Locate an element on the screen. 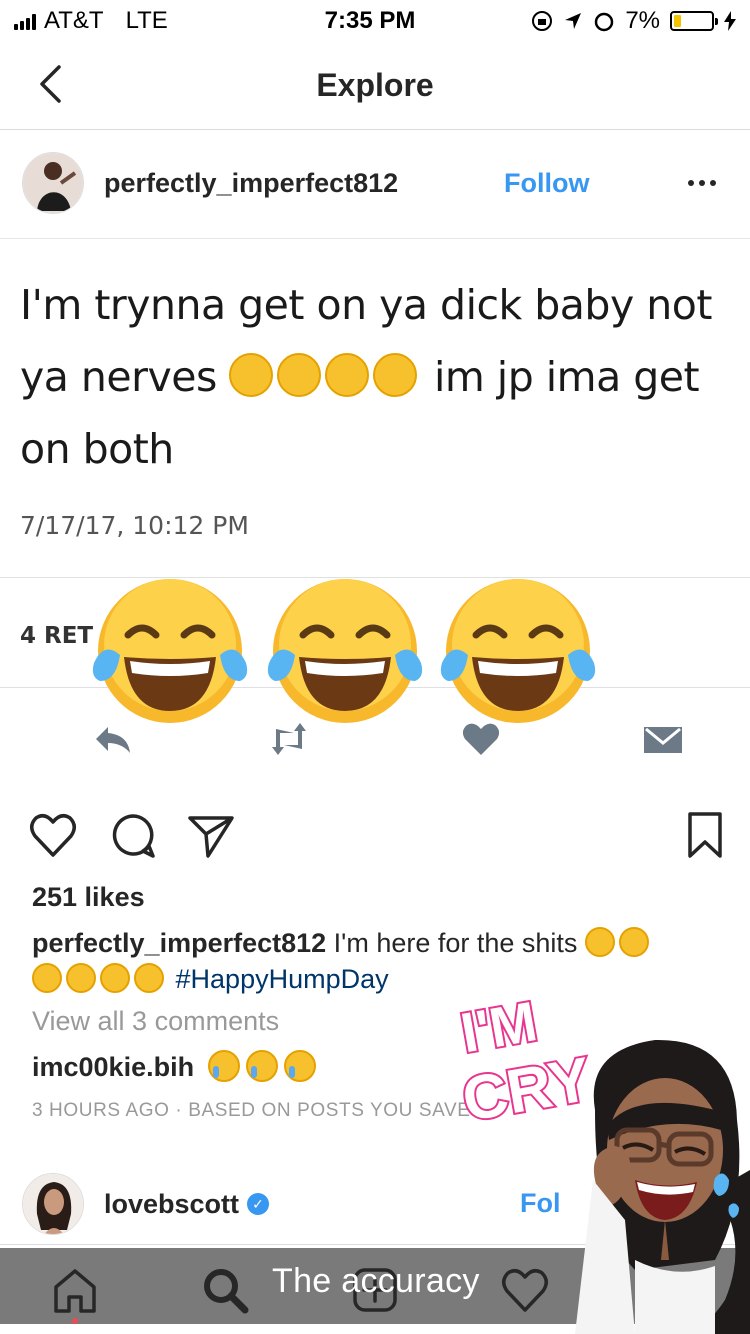 This screenshot has height=1334, width=750. caption-username: perfectly_imperfect812 is located at coordinates (179, 943).